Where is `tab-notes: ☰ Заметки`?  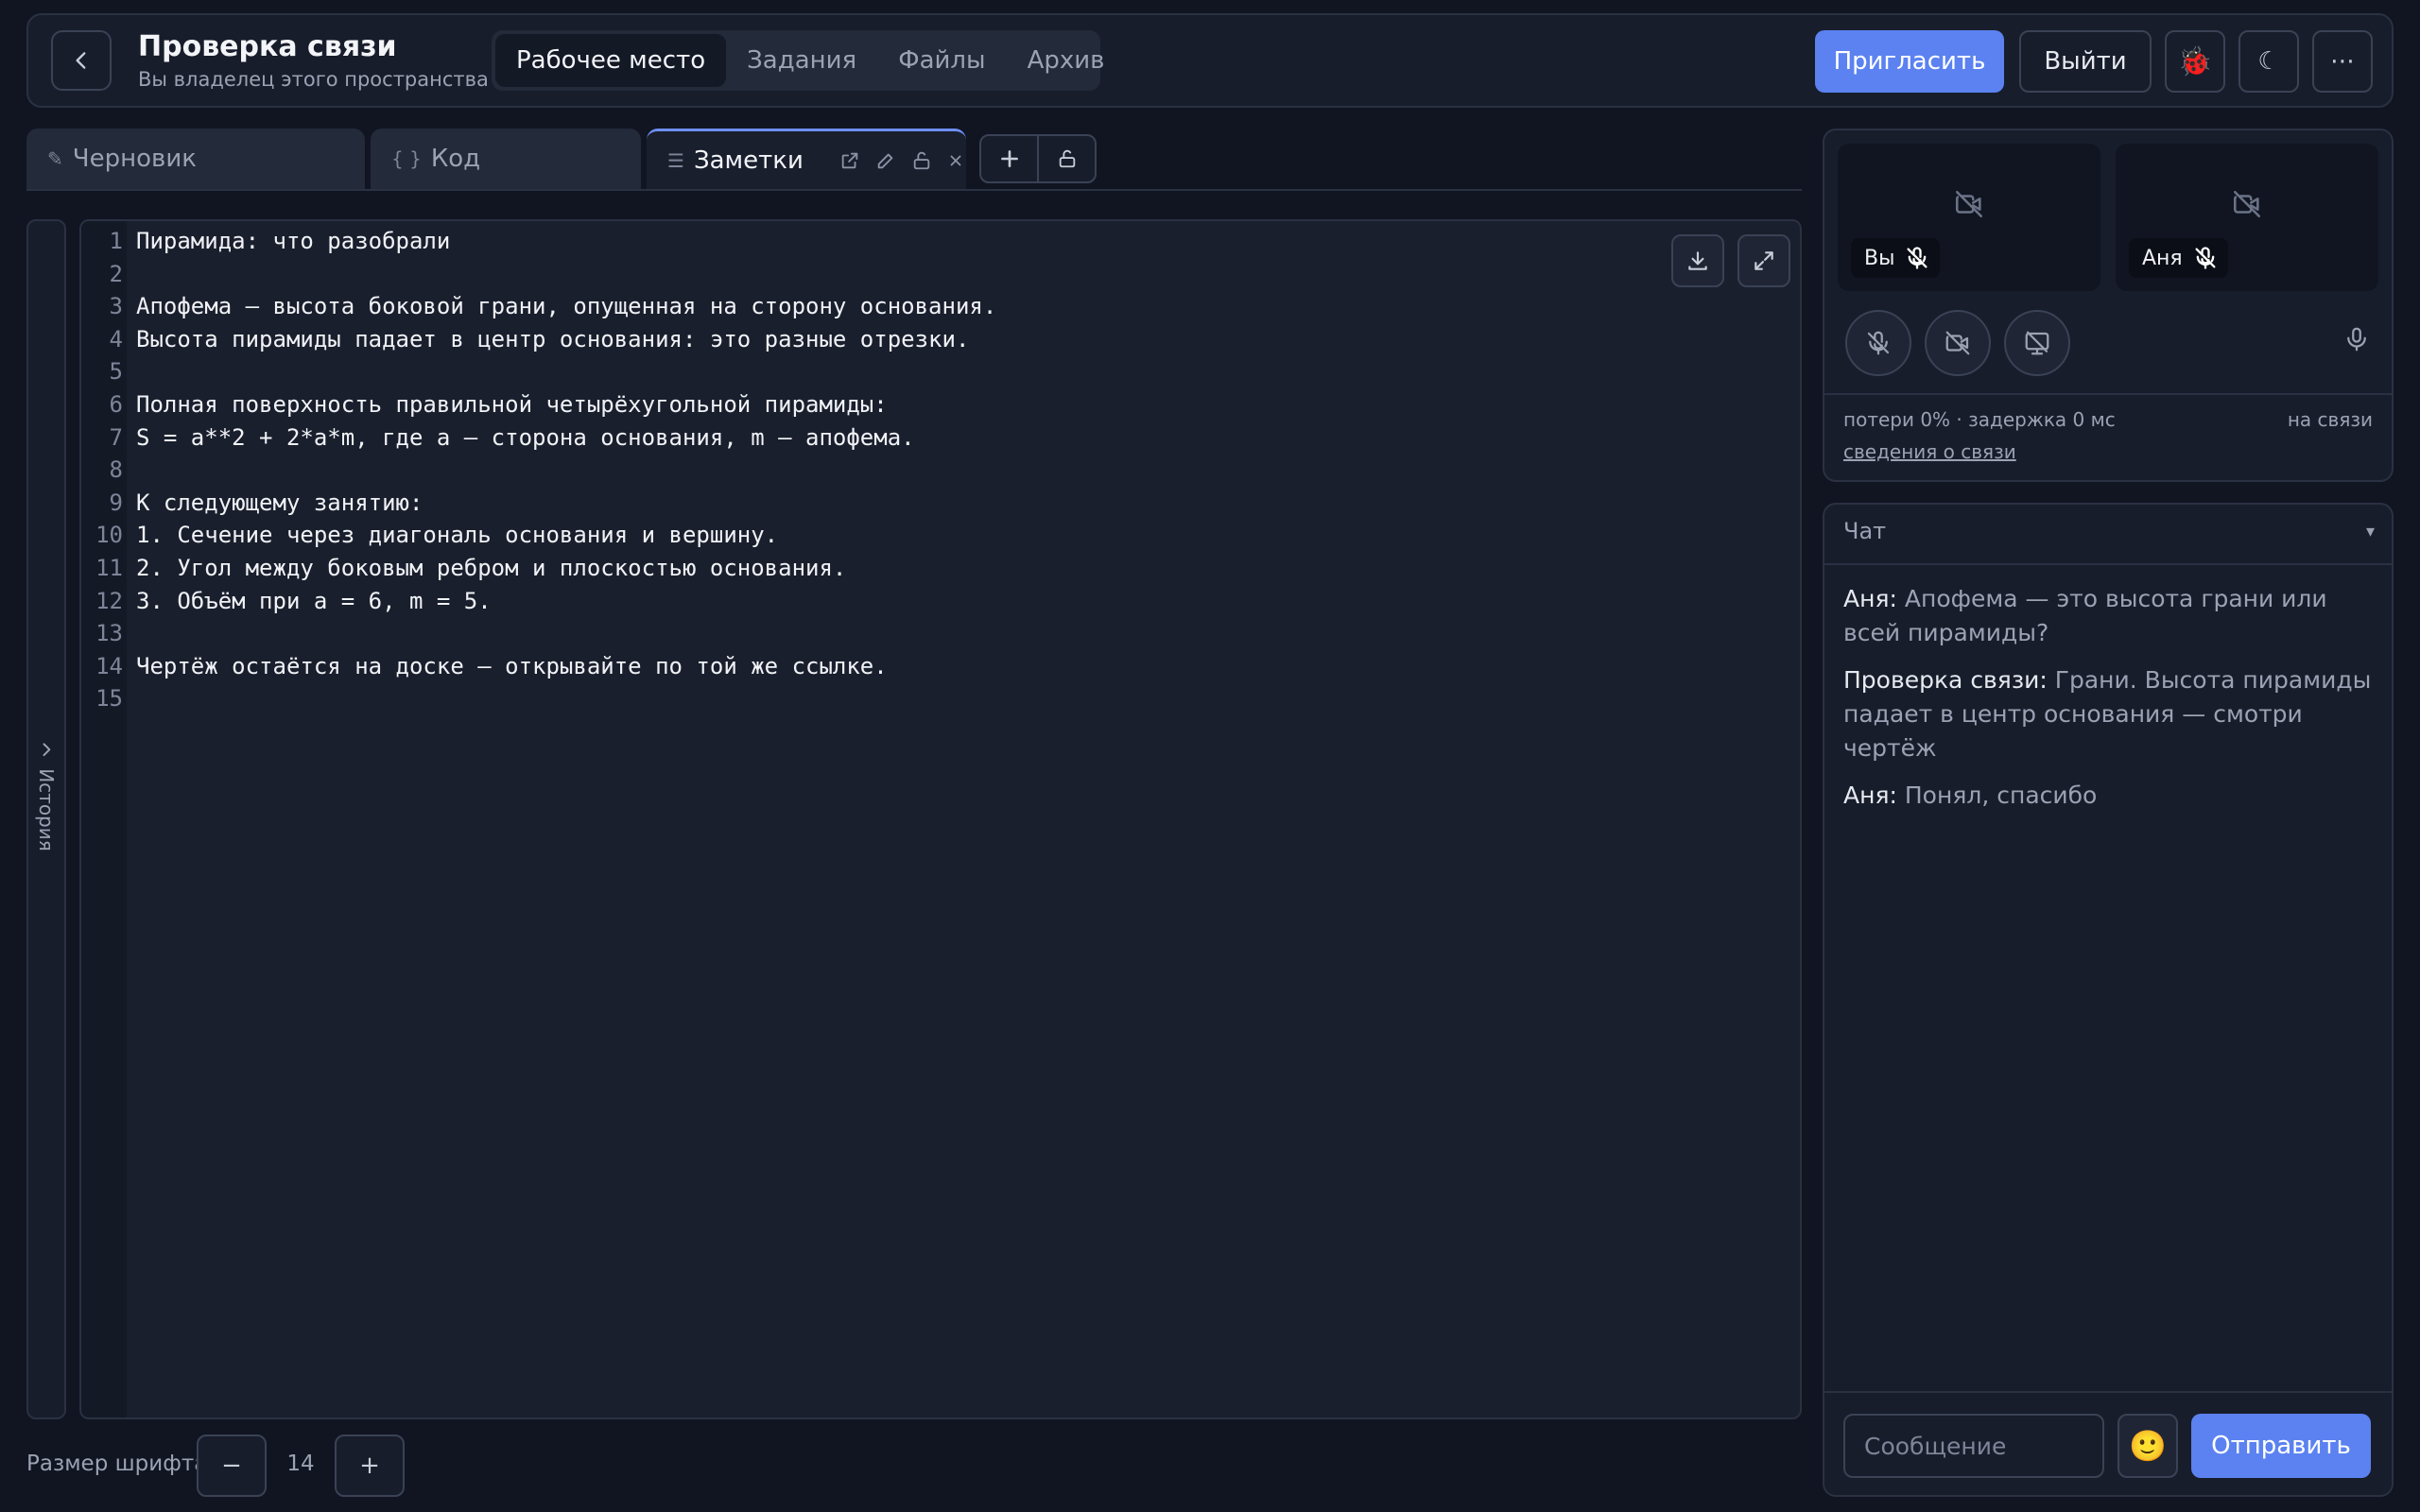
tab-notes: ☰ Заметки is located at coordinates (806, 159).